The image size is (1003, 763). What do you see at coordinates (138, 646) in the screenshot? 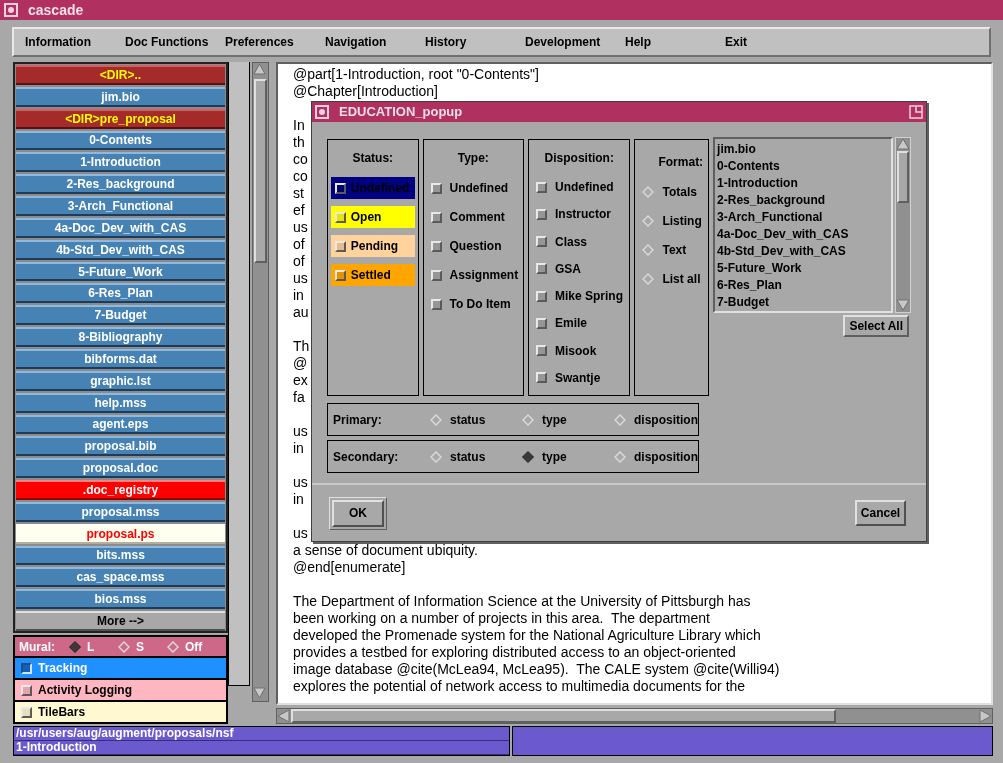
I see `radio-button: S` at bounding box center [138, 646].